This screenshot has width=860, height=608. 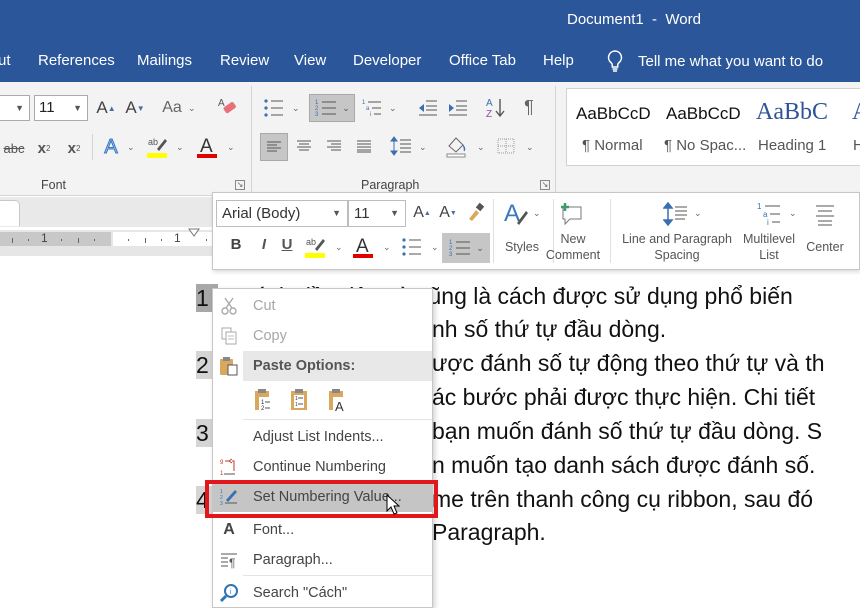 I want to click on tab-help: Help, so click(x=558, y=60).